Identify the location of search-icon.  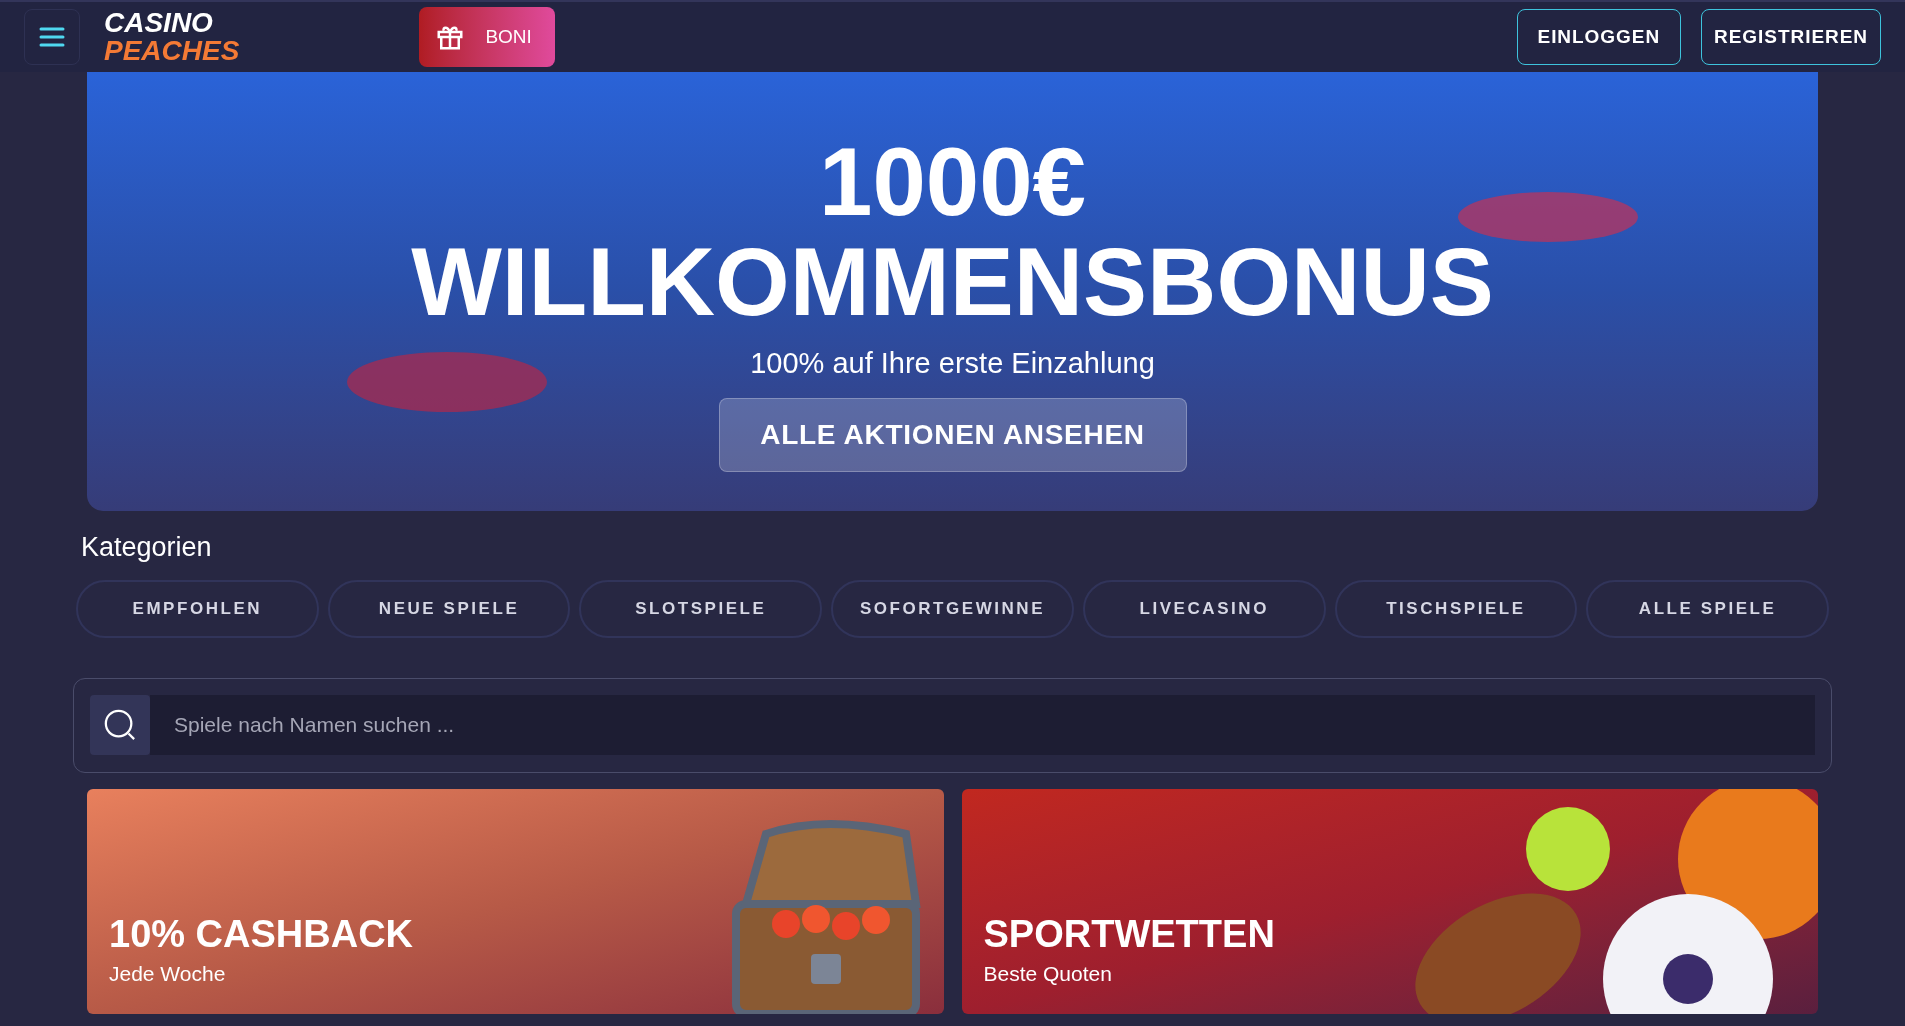
(120, 725).